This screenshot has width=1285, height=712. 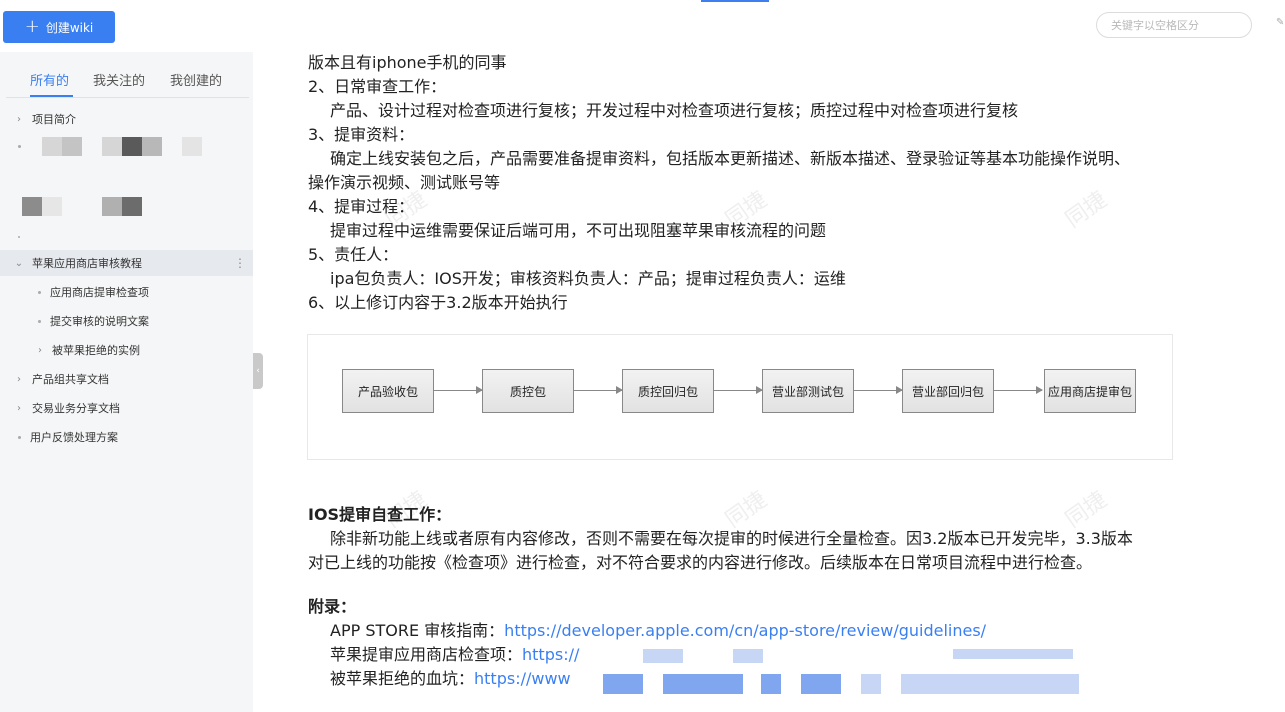 What do you see at coordinates (126, 437) in the screenshot?
I see `sidebar-item-feedback-plan: 用户反馈处理方案` at bounding box center [126, 437].